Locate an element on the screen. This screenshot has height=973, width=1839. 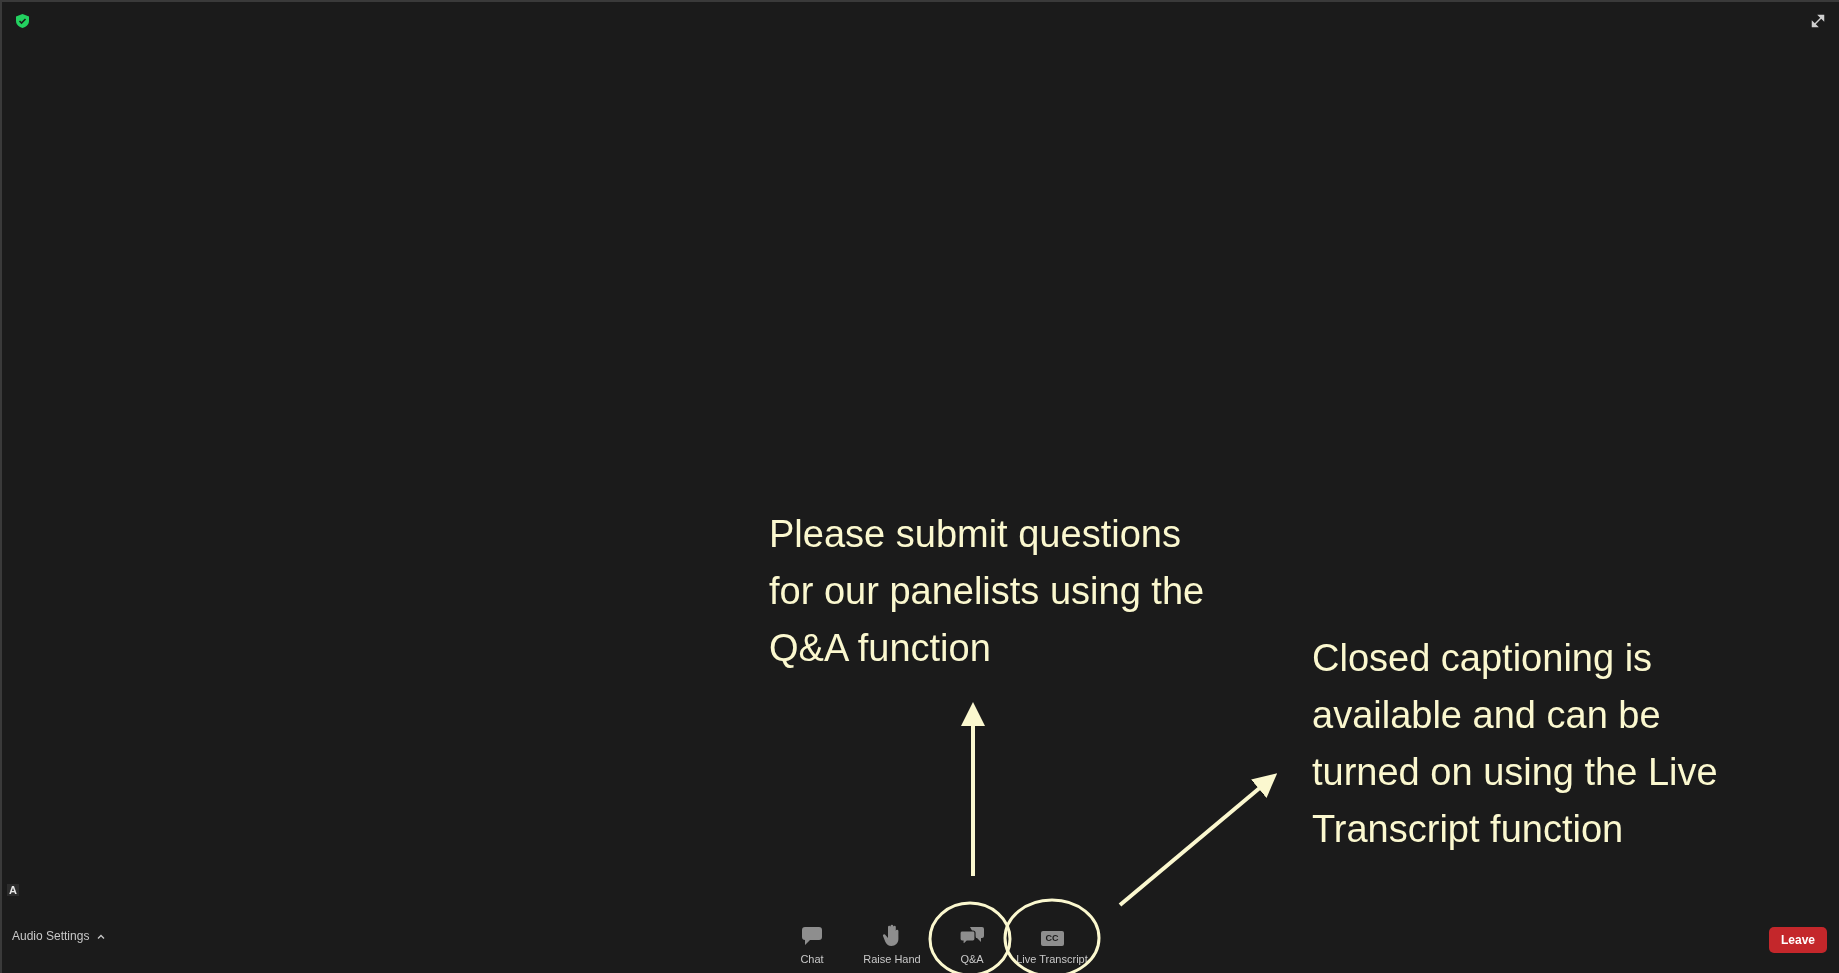
closed-captions-icon: CC is located at coordinates (1052, 938).